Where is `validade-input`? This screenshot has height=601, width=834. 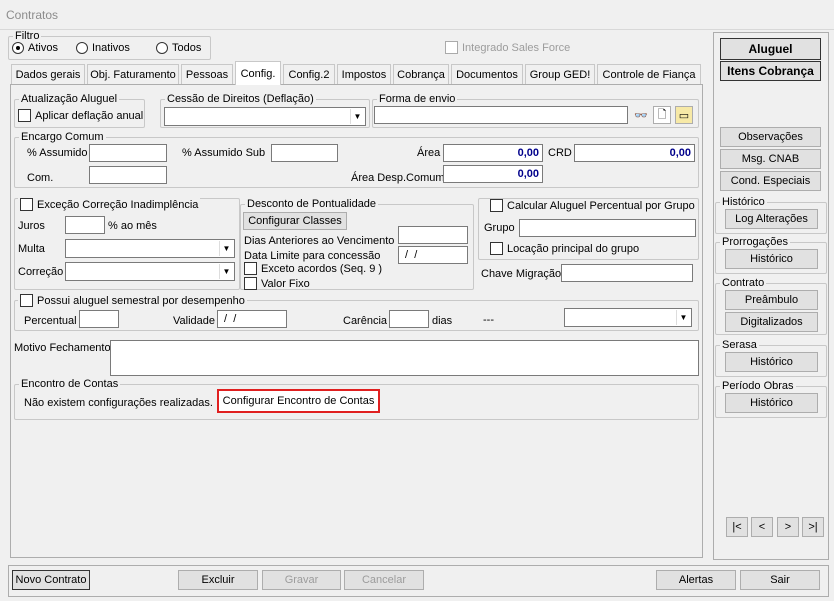 validade-input is located at coordinates (252, 319).